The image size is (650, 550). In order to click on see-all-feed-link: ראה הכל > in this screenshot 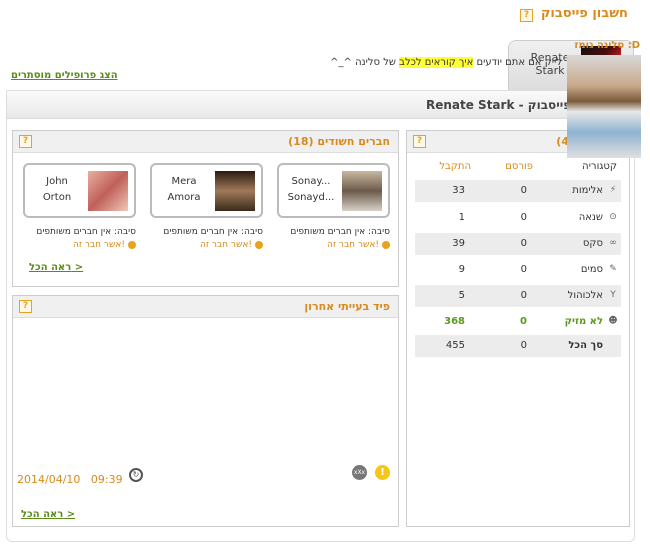, I will do `click(48, 514)`.